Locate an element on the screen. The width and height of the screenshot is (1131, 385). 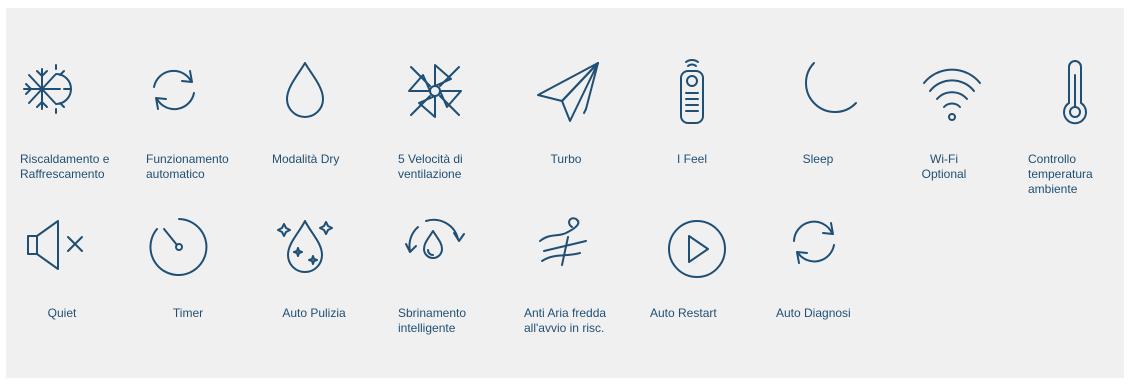
moon-icon is located at coordinates (826, 96).